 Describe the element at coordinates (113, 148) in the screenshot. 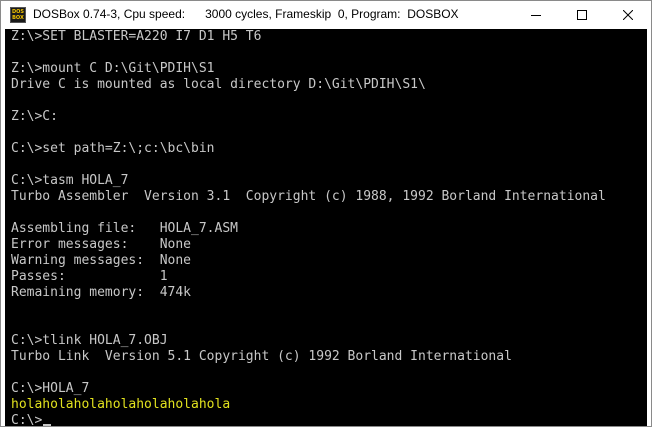

I see `console-line-text: C:\>set path=Z:\;c:\bc\bin` at that location.